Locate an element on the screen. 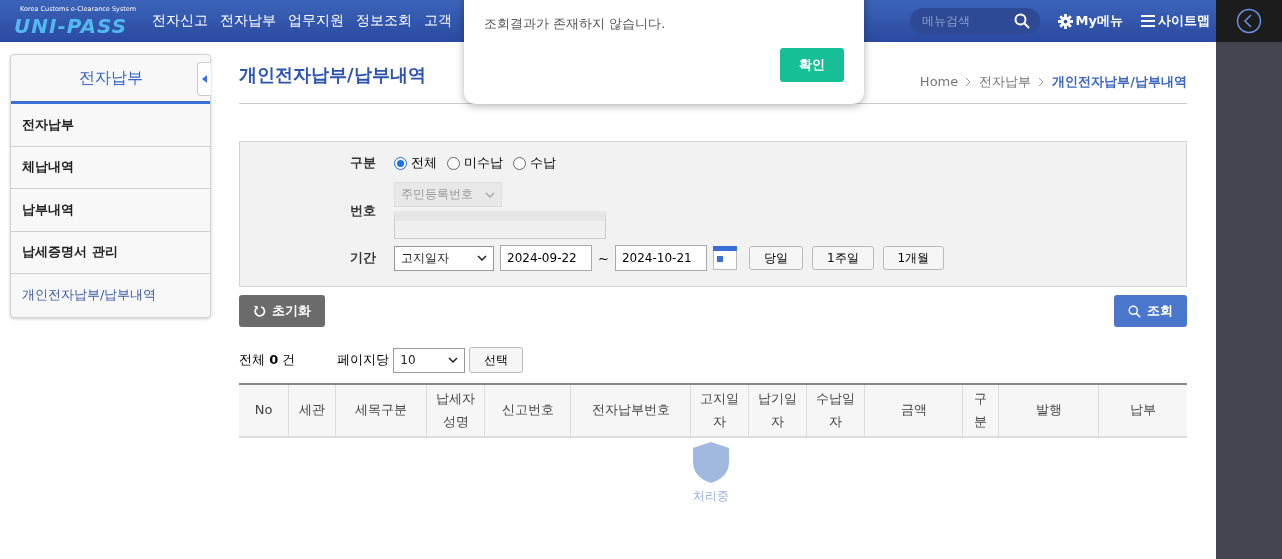  column-header: 납부 is located at coordinates (1143, 410).